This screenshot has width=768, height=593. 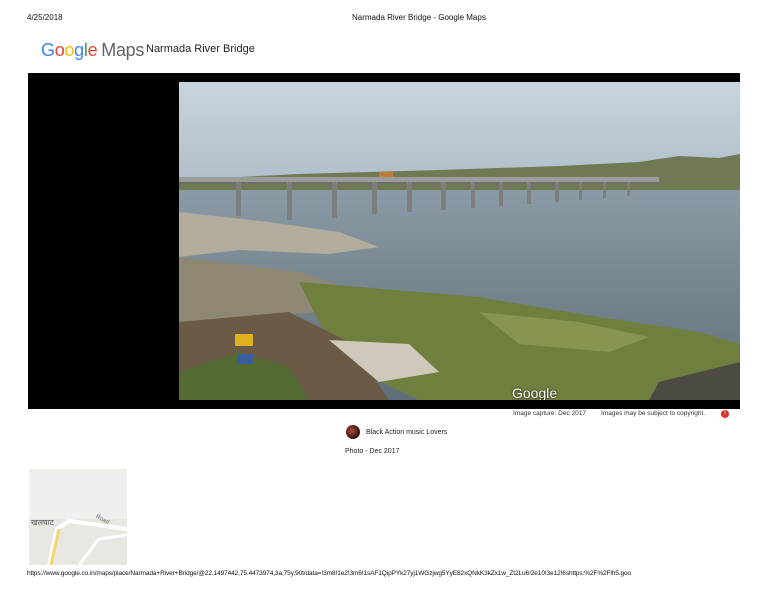 I want to click on maps-label: Maps, so click(x=123, y=50).